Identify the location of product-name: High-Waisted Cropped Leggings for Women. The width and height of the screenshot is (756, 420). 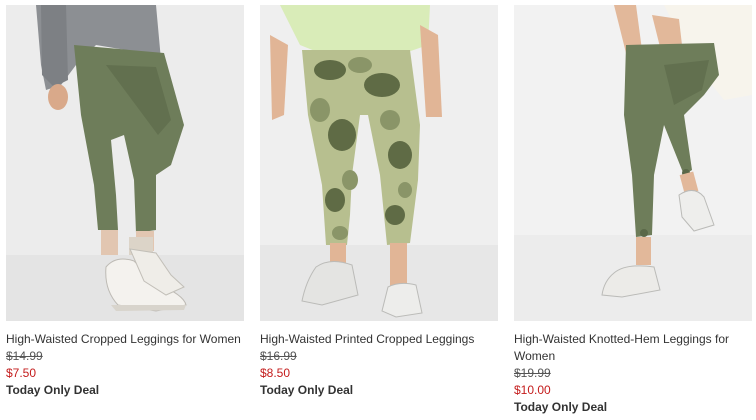
(125, 339).